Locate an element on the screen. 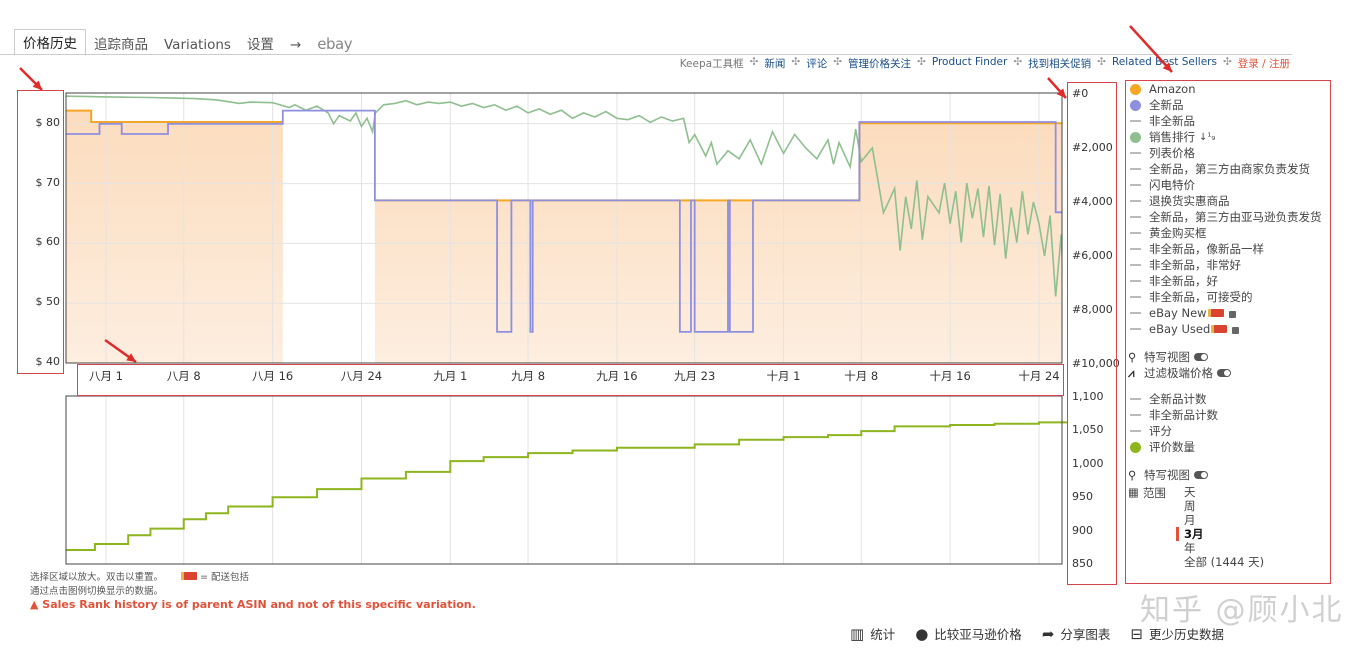 This screenshot has width=1366, height=665. legend-item-5: 全新品，第三方由商家负责发货 is located at coordinates (1228, 169).